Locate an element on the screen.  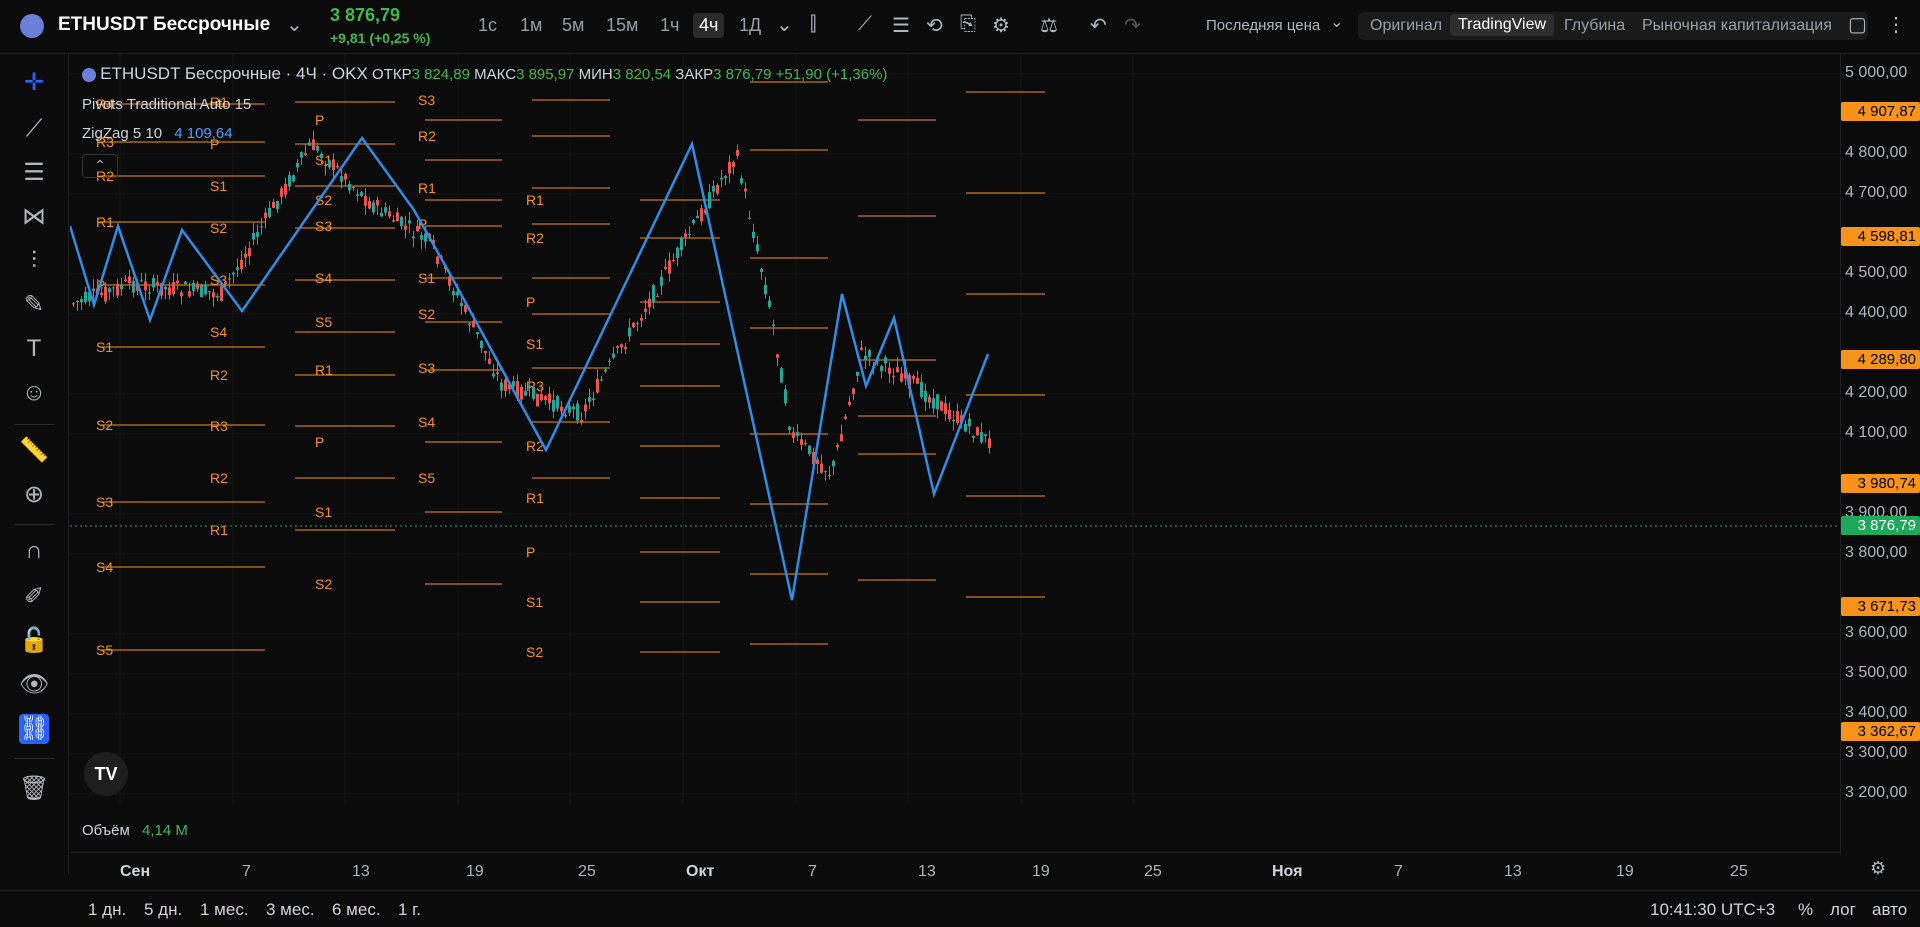
range-1m: 1 мес. is located at coordinates (224, 910).